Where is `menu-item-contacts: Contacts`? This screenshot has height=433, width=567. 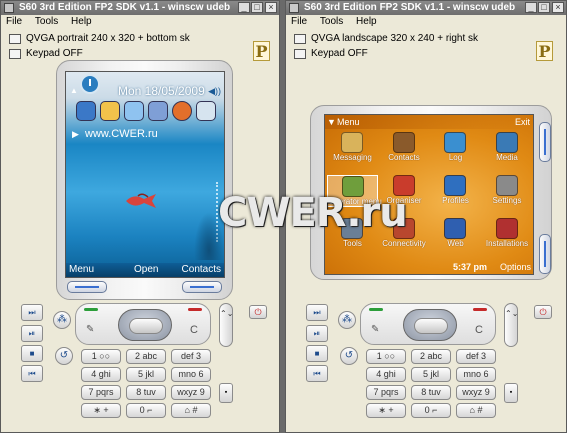 menu-item-contacts: Contacts is located at coordinates (404, 148).